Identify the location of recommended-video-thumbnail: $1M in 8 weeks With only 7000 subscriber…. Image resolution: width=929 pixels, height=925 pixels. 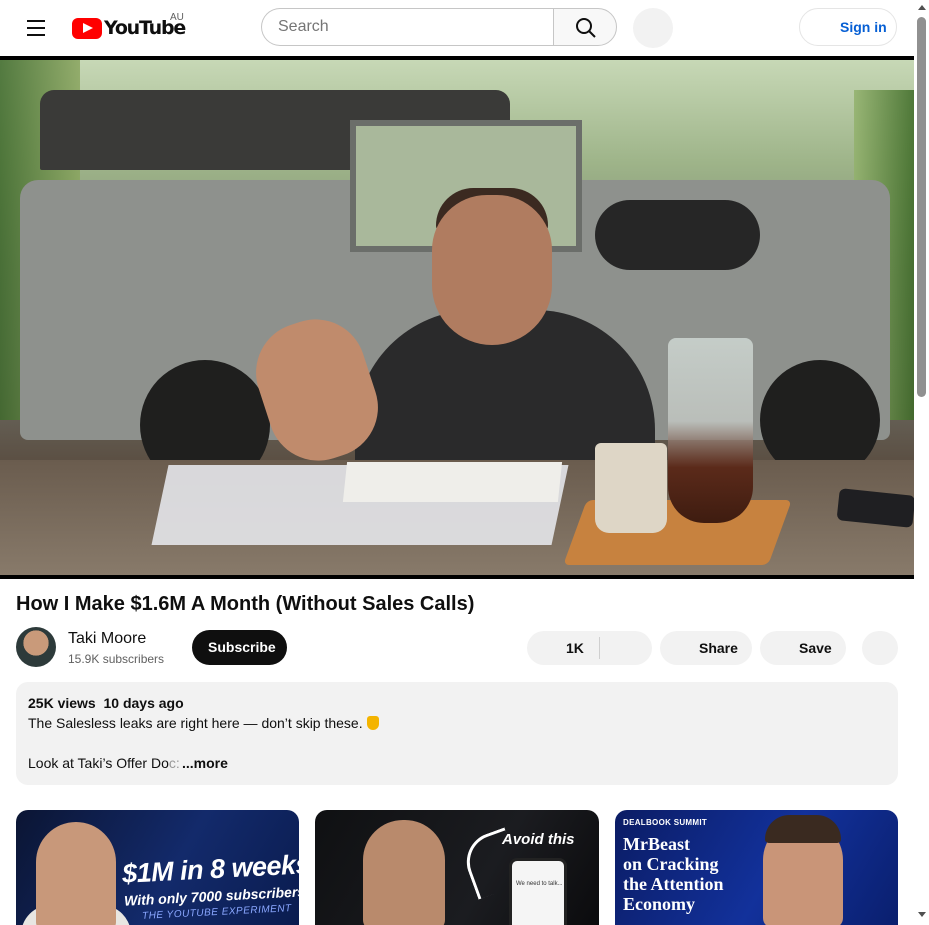
(157, 867).